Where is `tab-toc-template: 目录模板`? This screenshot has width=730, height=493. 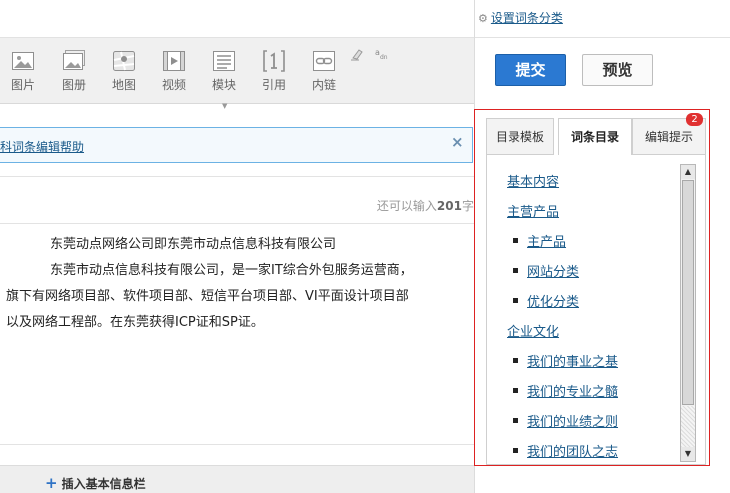
tab-toc-template: 目录模板 is located at coordinates (520, 136).